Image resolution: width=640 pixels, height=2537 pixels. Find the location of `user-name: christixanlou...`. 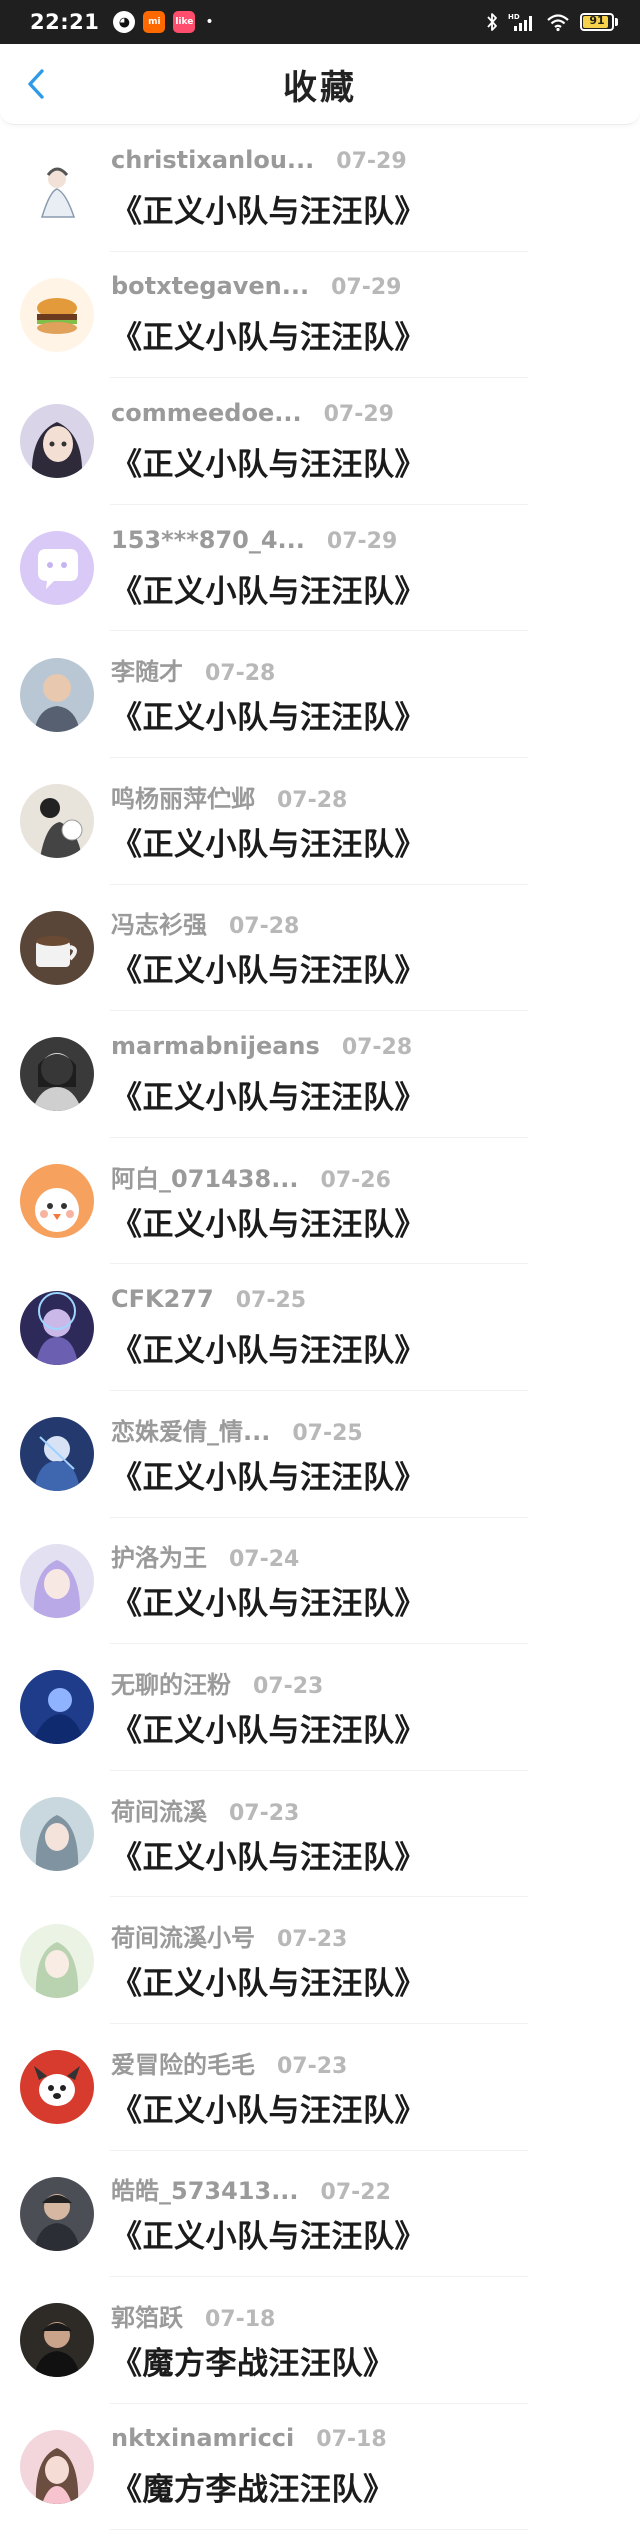

user-name: christixanlou... is located at coordinates (212, 160).